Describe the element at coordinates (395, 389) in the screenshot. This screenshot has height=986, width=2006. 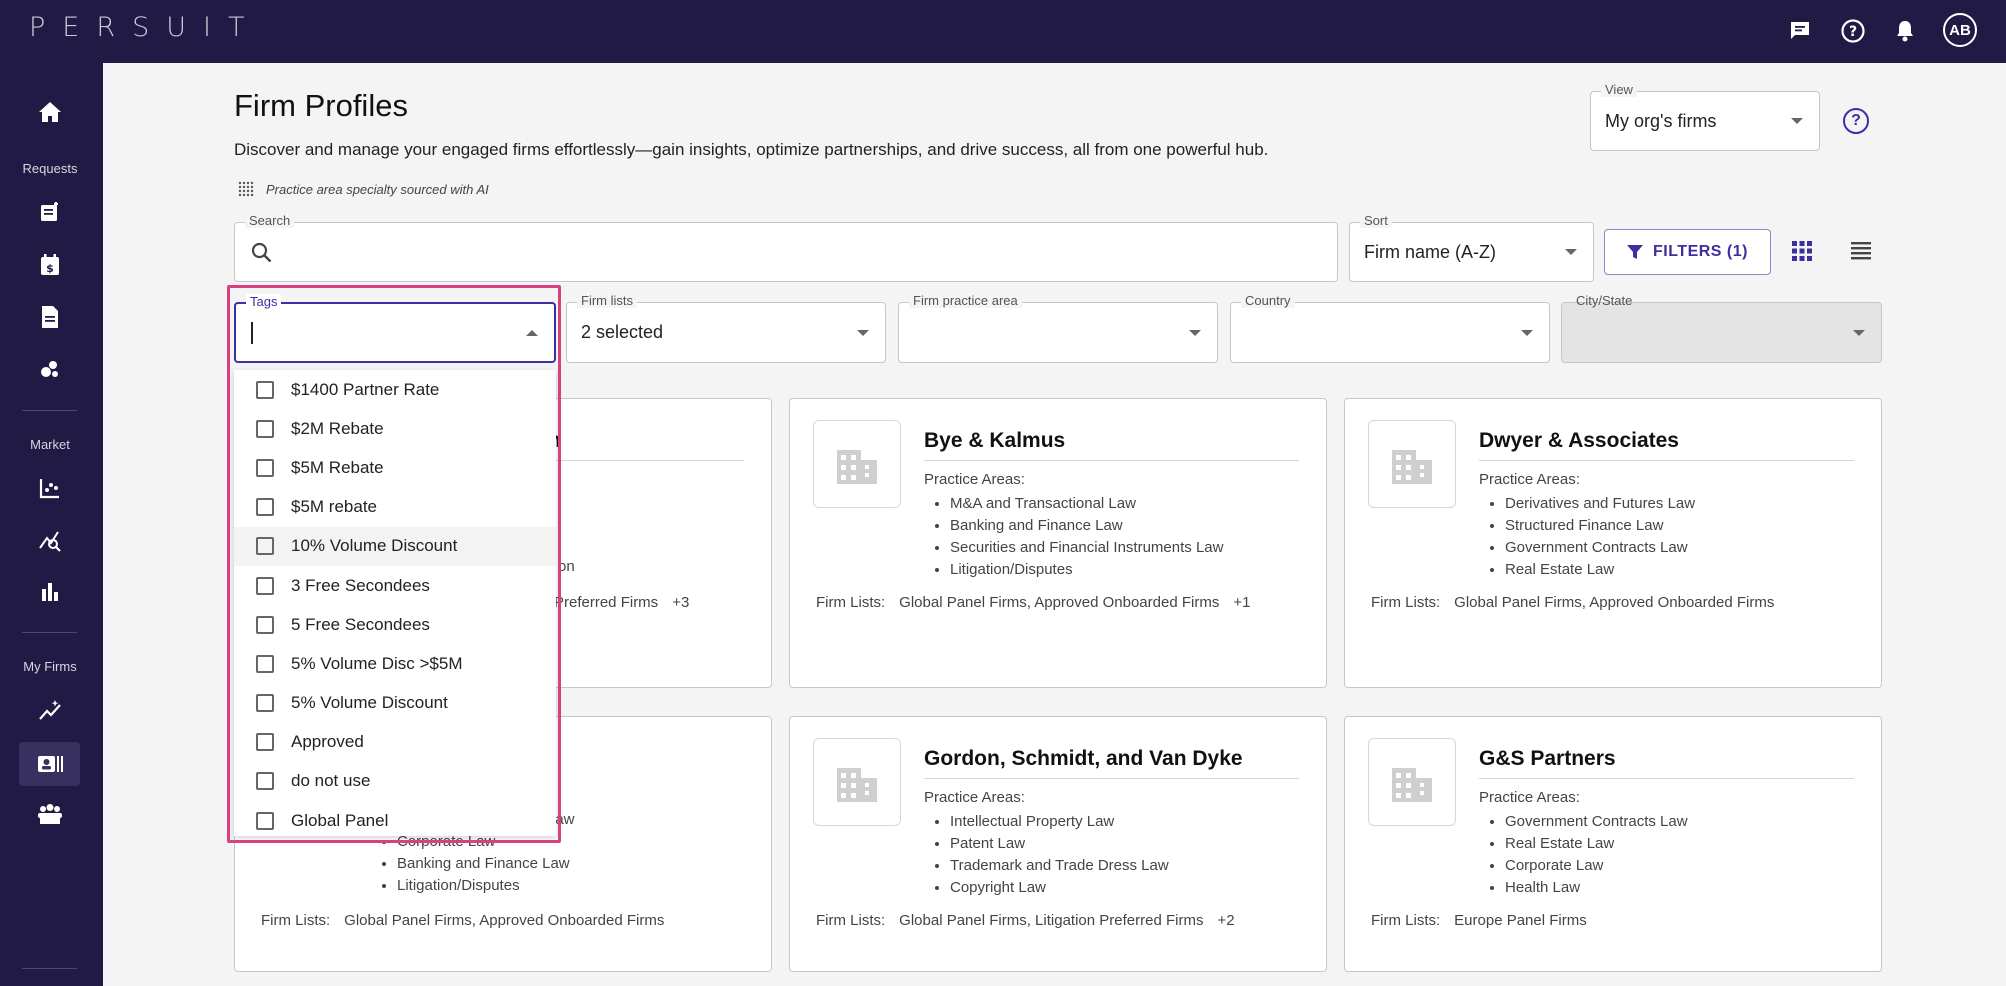
I see `tag-option: $1400 Partner Rate` at that location.